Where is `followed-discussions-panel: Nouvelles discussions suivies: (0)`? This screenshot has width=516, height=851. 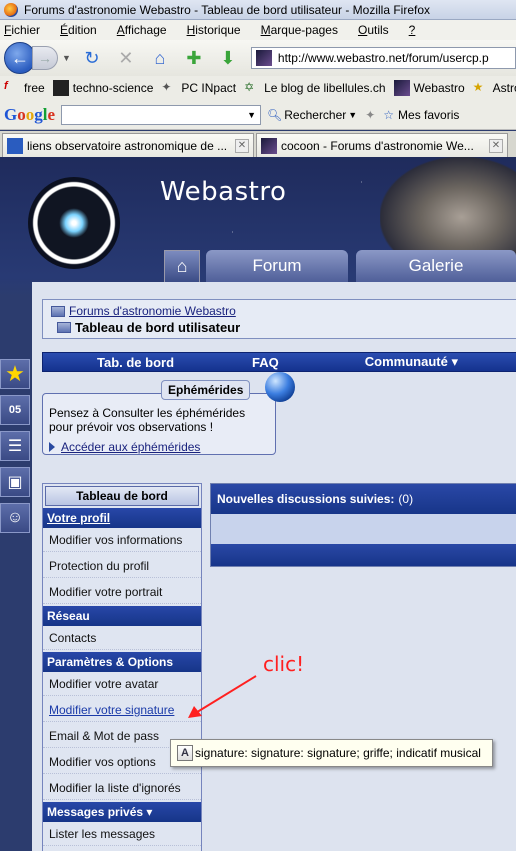
followed-discussions-panel: Nouvelles discussions suivies: (0) is located at coordinates (363, 525).